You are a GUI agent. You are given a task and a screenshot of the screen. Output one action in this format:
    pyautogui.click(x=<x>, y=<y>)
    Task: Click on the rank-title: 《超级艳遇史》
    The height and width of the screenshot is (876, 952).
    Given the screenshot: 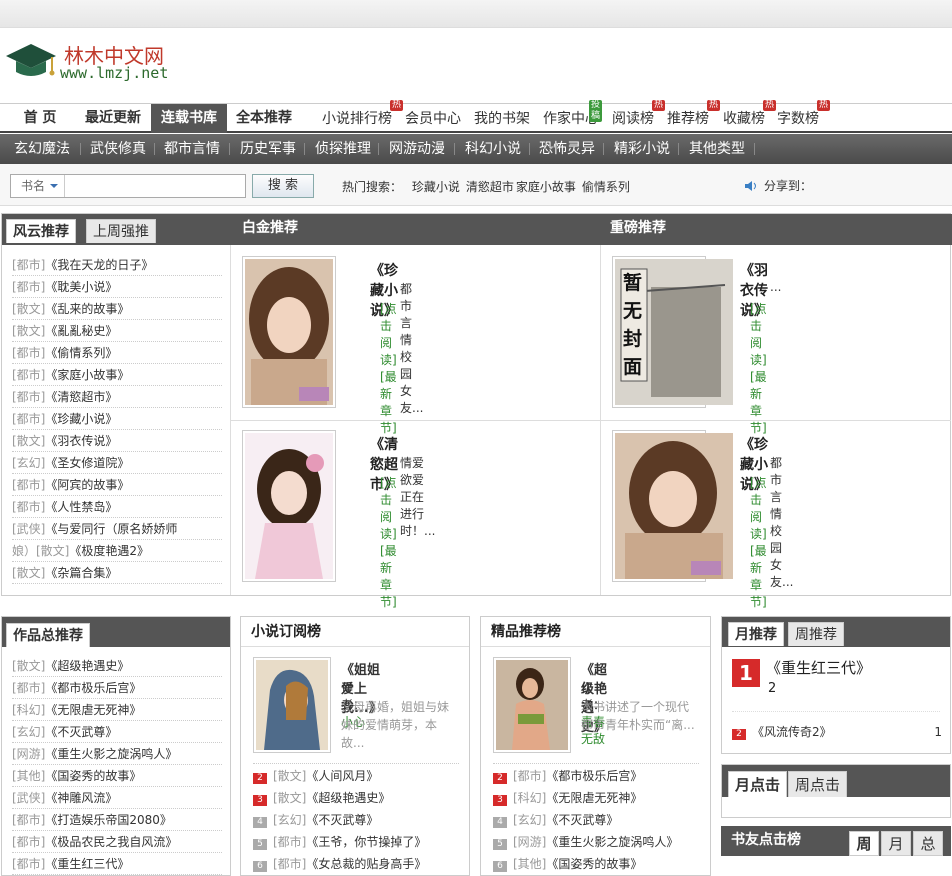 What is the action you would take?
    pyautogui.click(x=348, y=798)
    